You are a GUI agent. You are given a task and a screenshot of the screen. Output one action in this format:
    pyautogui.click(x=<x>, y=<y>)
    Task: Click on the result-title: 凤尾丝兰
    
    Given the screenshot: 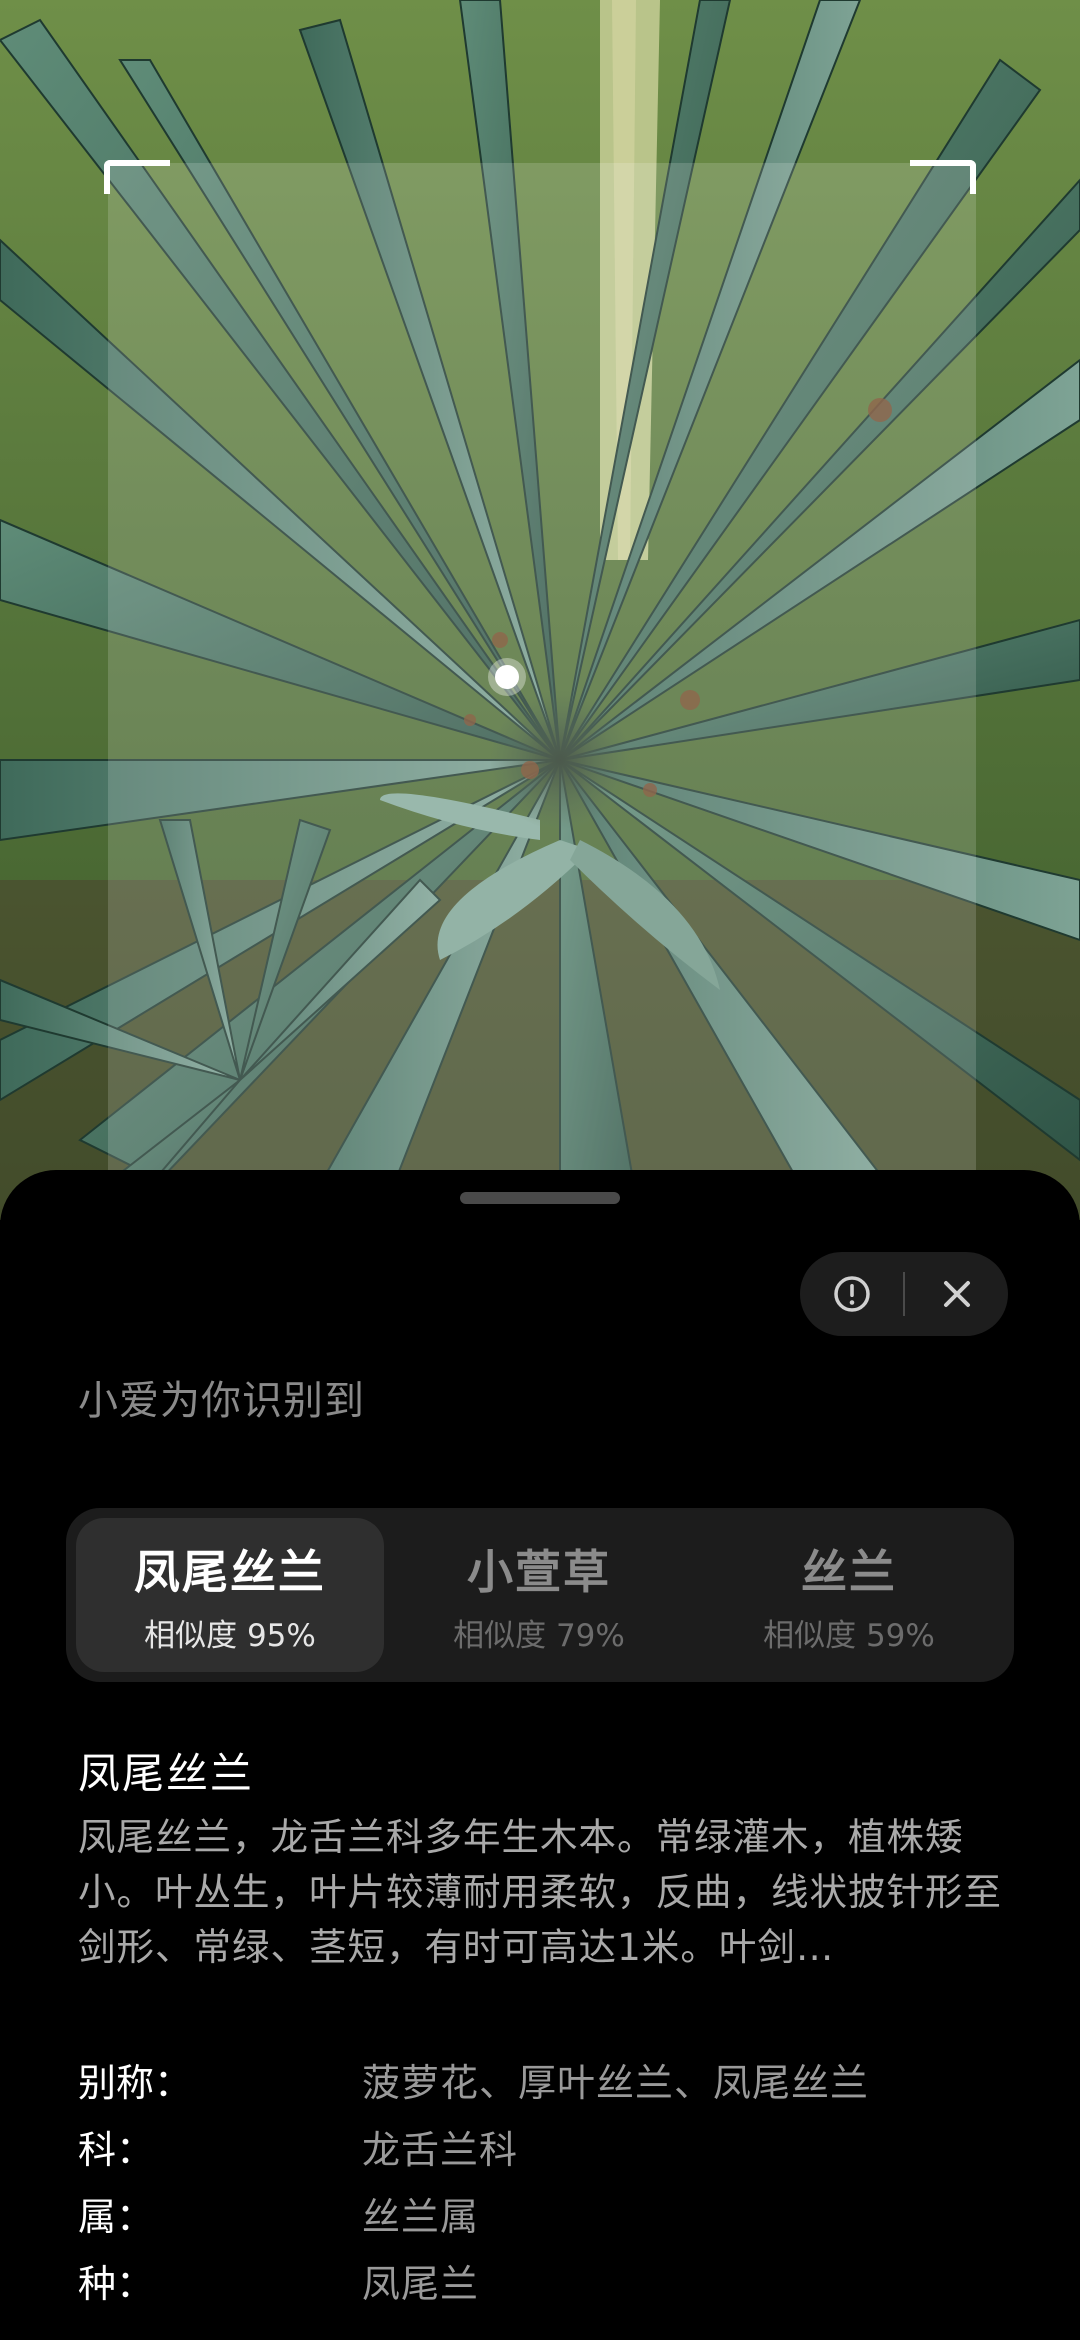 What is the action you would take?
    pyautogui.click(x=166, y=1773)
    